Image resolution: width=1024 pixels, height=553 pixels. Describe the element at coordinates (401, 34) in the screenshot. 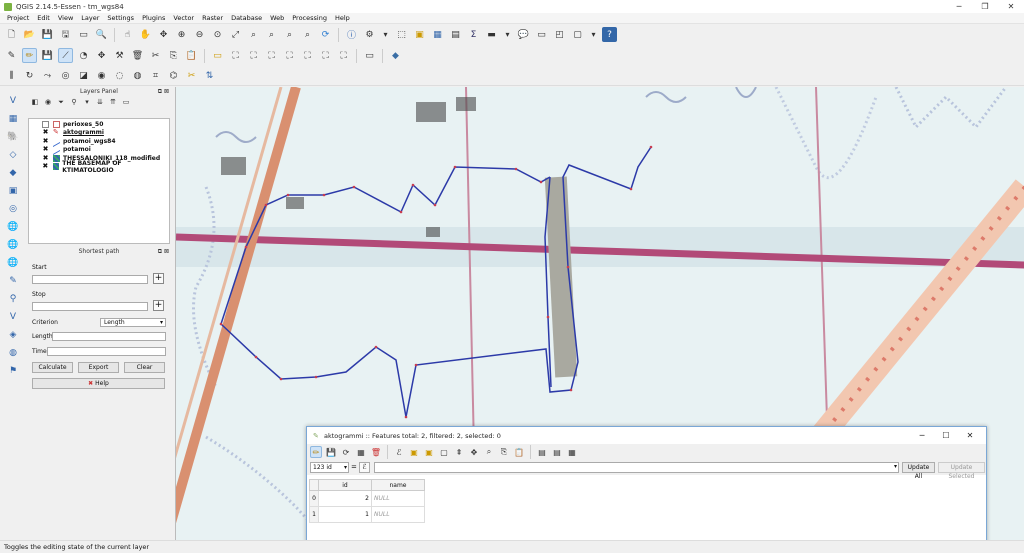

I see `select-features-icon: ⬚` at that location.